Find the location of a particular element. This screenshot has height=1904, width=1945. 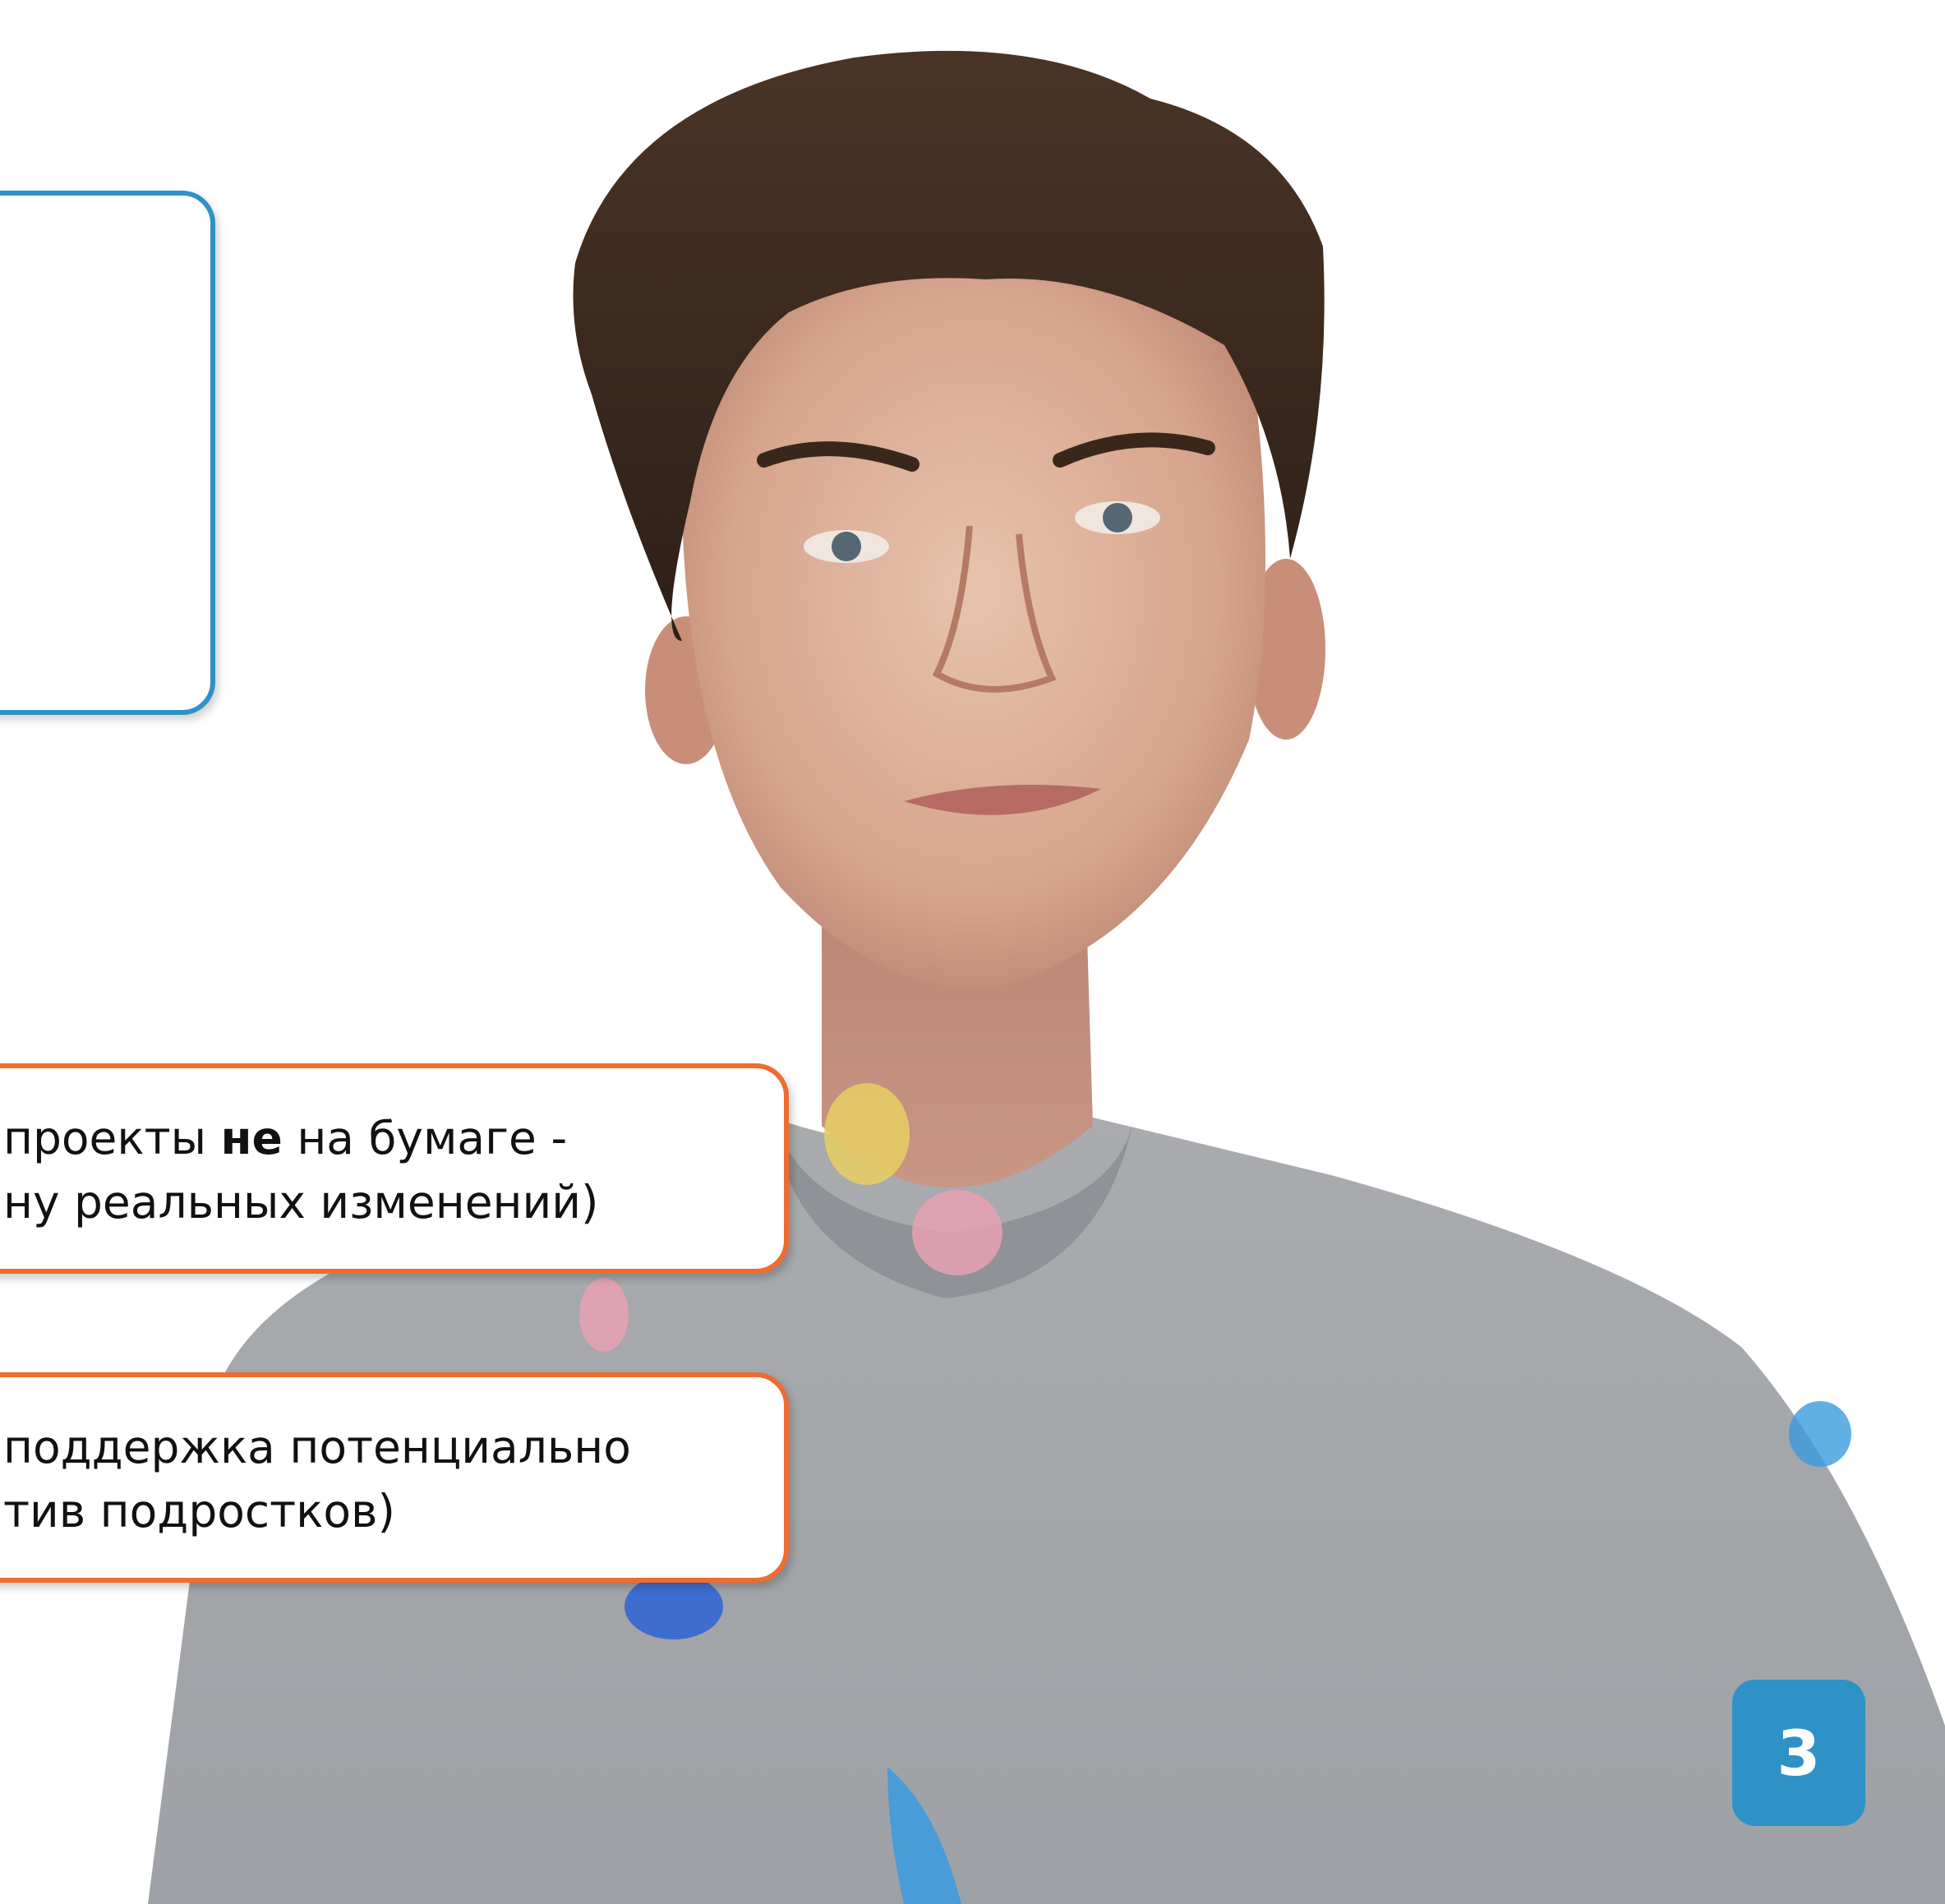

page-number-badge: 3 is located at coordinates (1798, 1753).